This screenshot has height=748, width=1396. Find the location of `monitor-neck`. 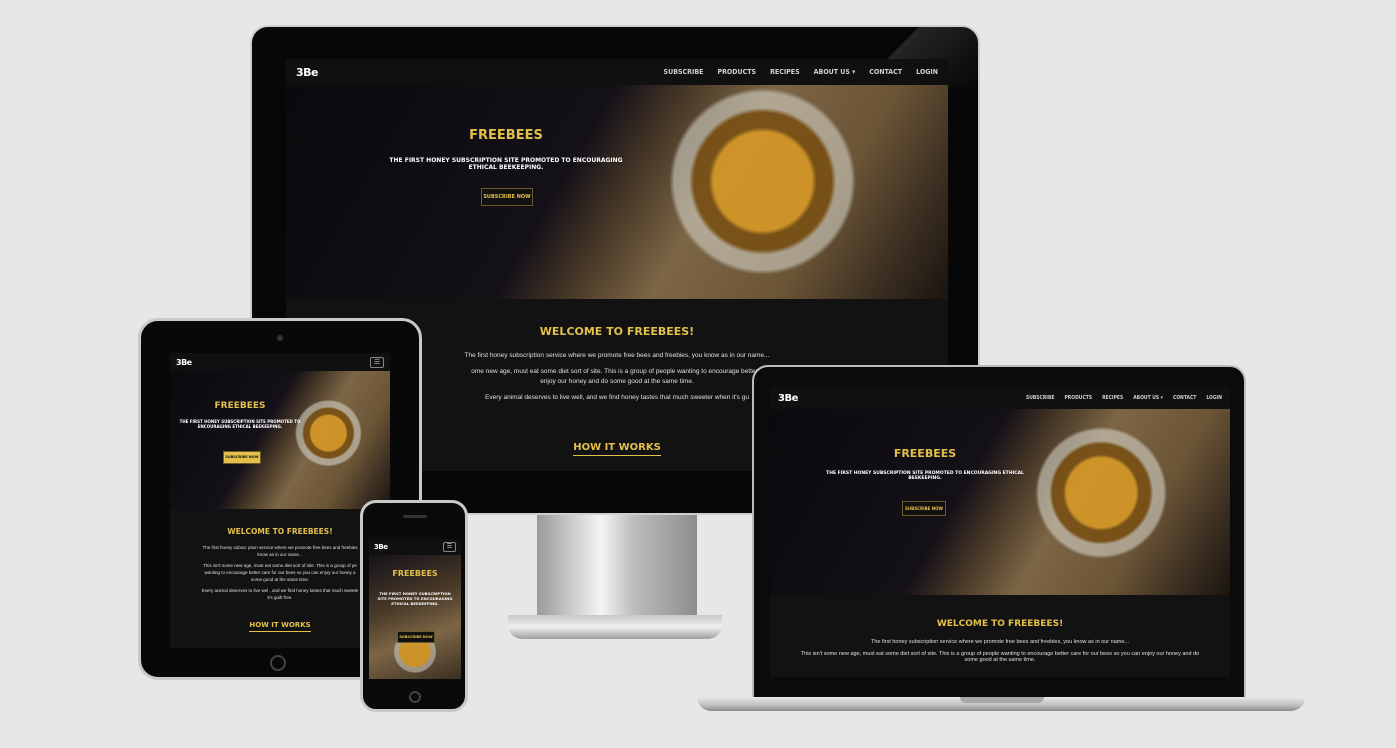

monitor-neck is located at coordinates (617, 567).